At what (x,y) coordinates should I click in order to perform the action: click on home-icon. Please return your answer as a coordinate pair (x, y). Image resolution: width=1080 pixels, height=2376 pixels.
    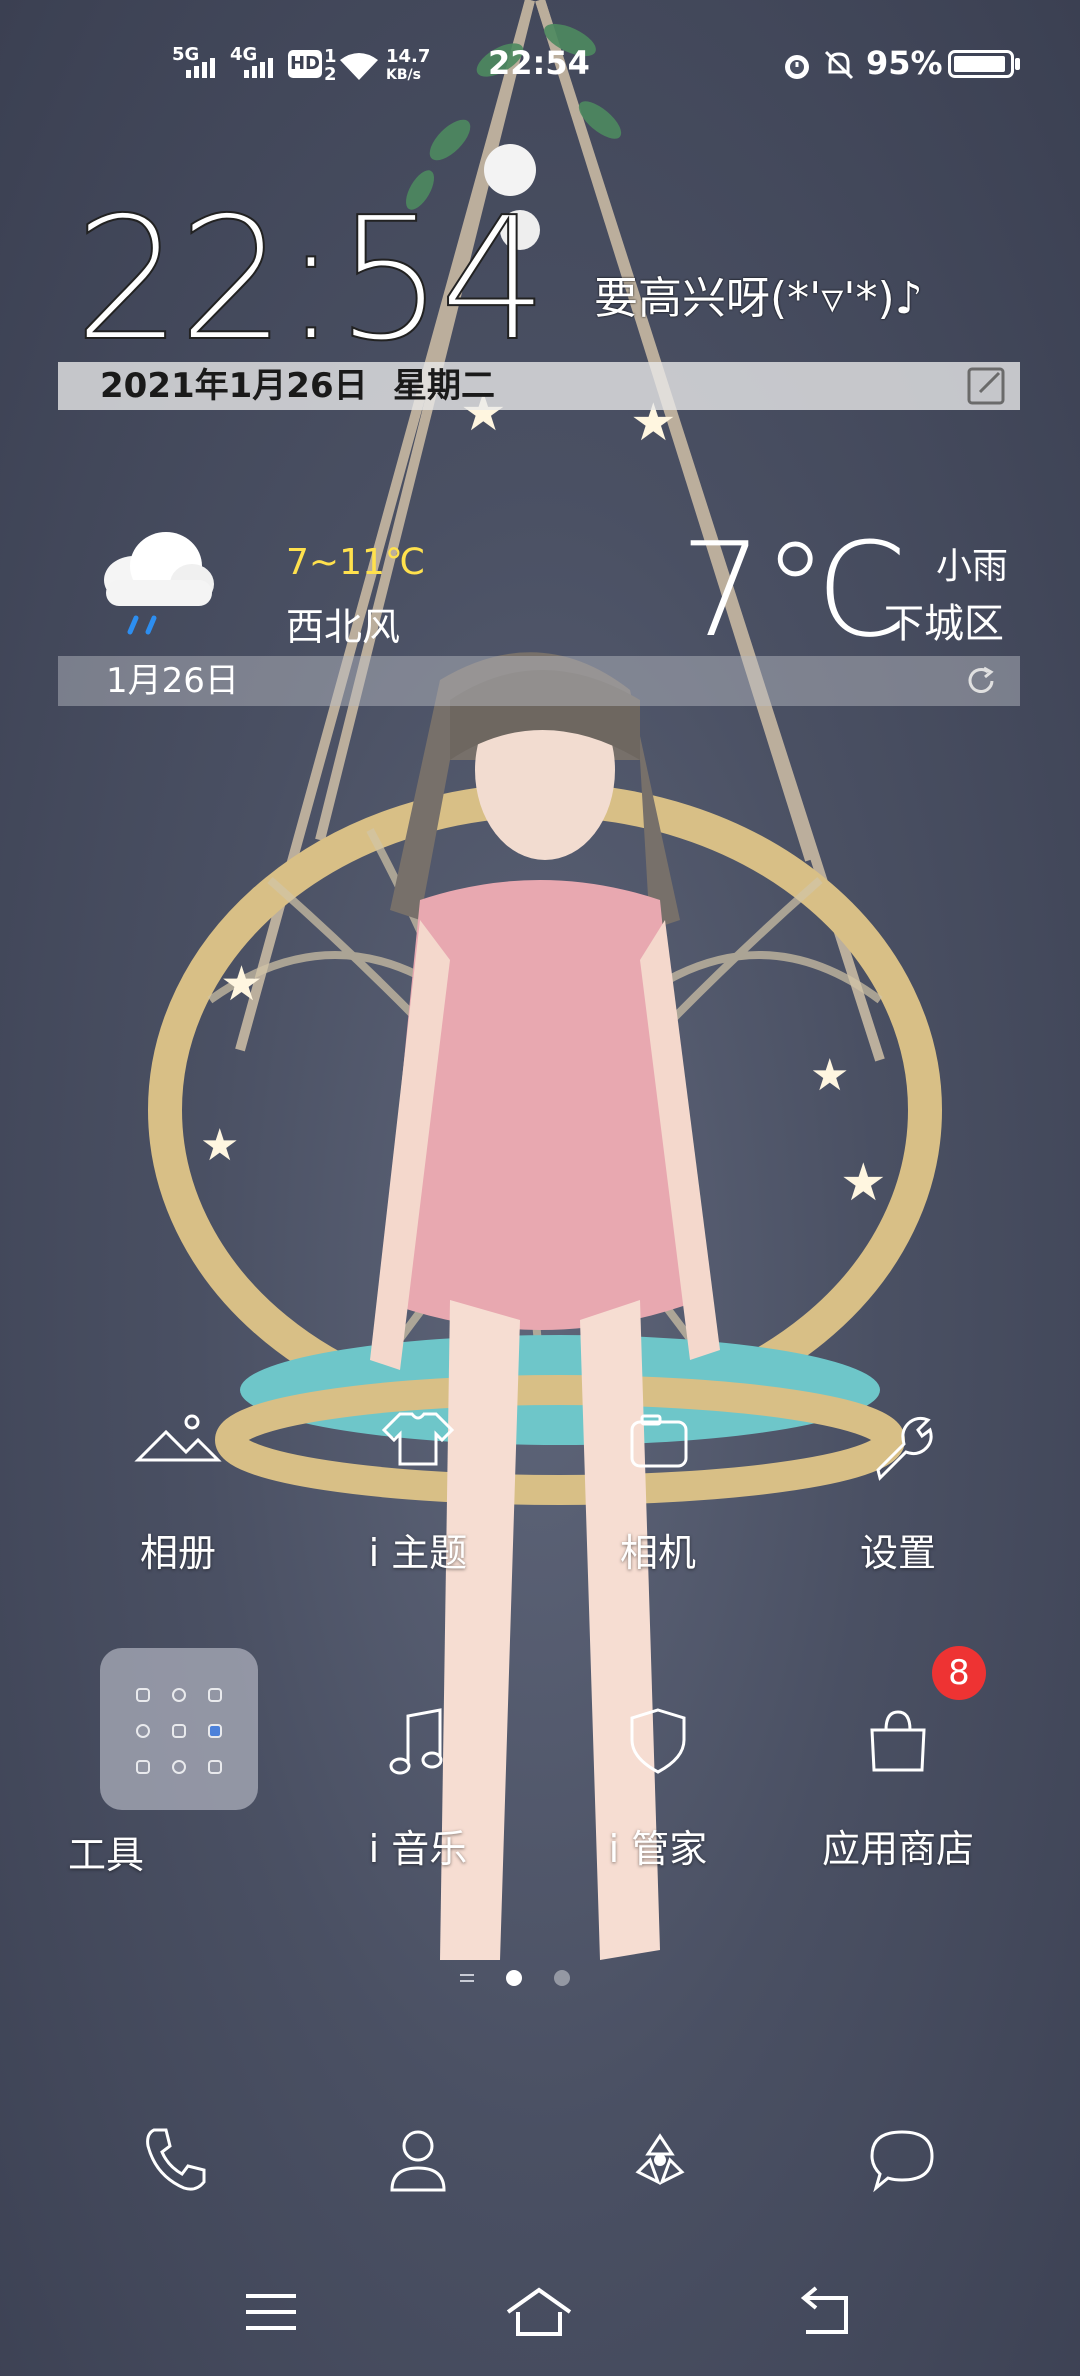
    Looking at the image, I should click on (539, 2312).